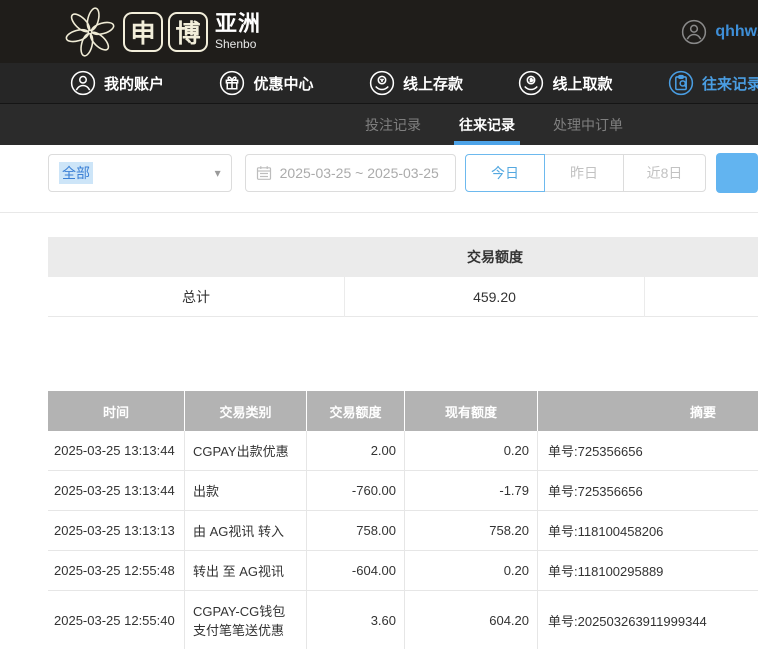 Image resolution: width=758 pixels, height=649 pixels. I want to click on cell-category: 转出 至 AG视讯, so click(246, 570).